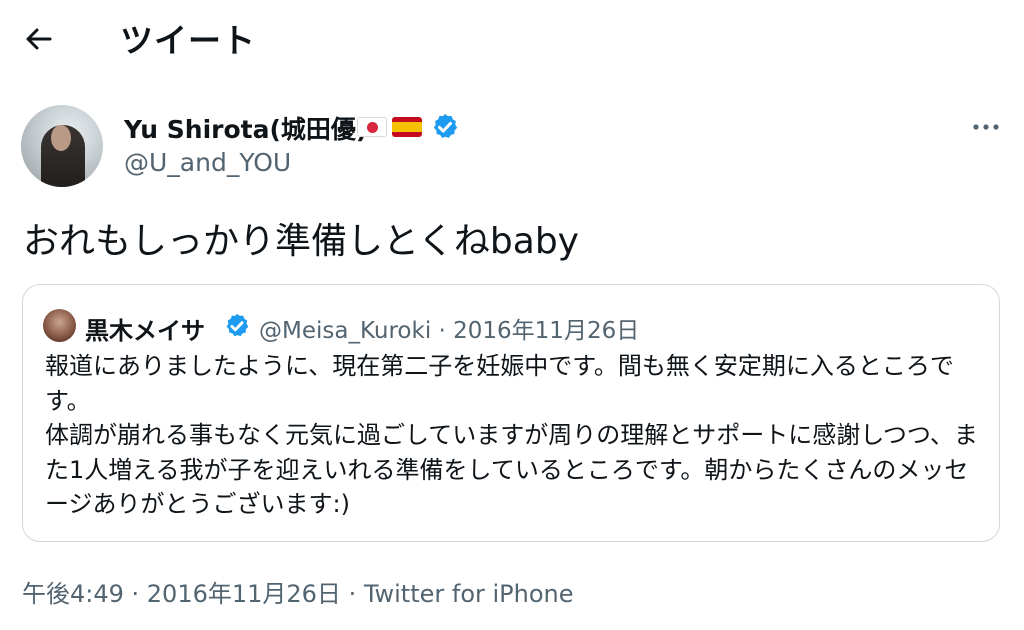  I want to click on arrow-left-icon, so click(39, 39).